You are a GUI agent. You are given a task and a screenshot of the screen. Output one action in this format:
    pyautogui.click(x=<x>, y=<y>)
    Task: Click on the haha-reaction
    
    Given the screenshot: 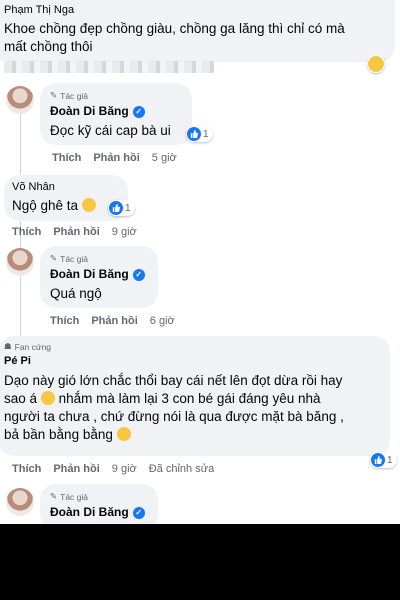 What is the action you would take?
    pyautogui.click(x=376, y=64)
    